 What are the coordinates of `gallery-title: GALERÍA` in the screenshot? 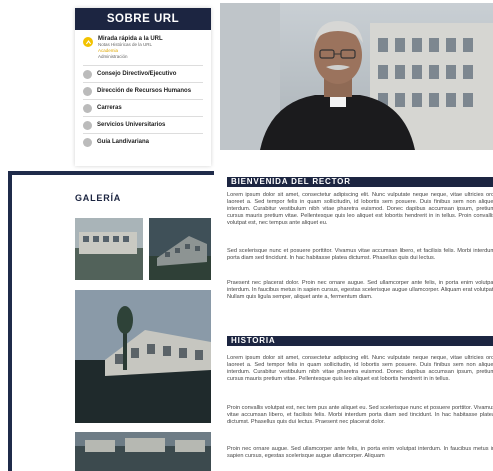 It's located at (140, 198).